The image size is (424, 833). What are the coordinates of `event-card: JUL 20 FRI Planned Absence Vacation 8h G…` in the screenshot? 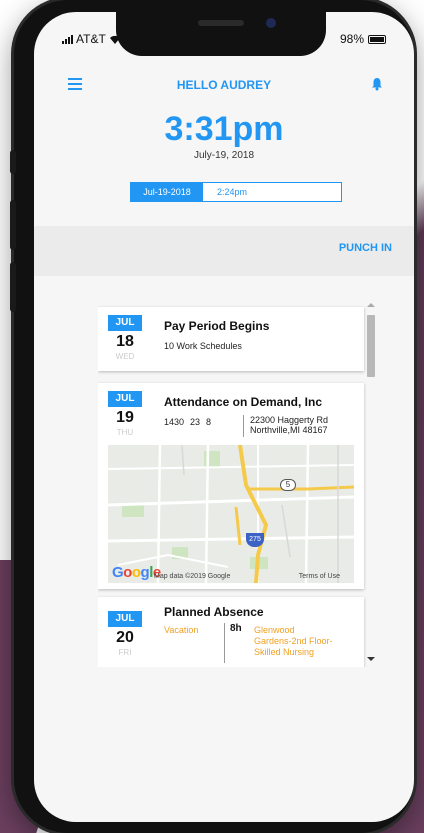 It's located at (231, 632).